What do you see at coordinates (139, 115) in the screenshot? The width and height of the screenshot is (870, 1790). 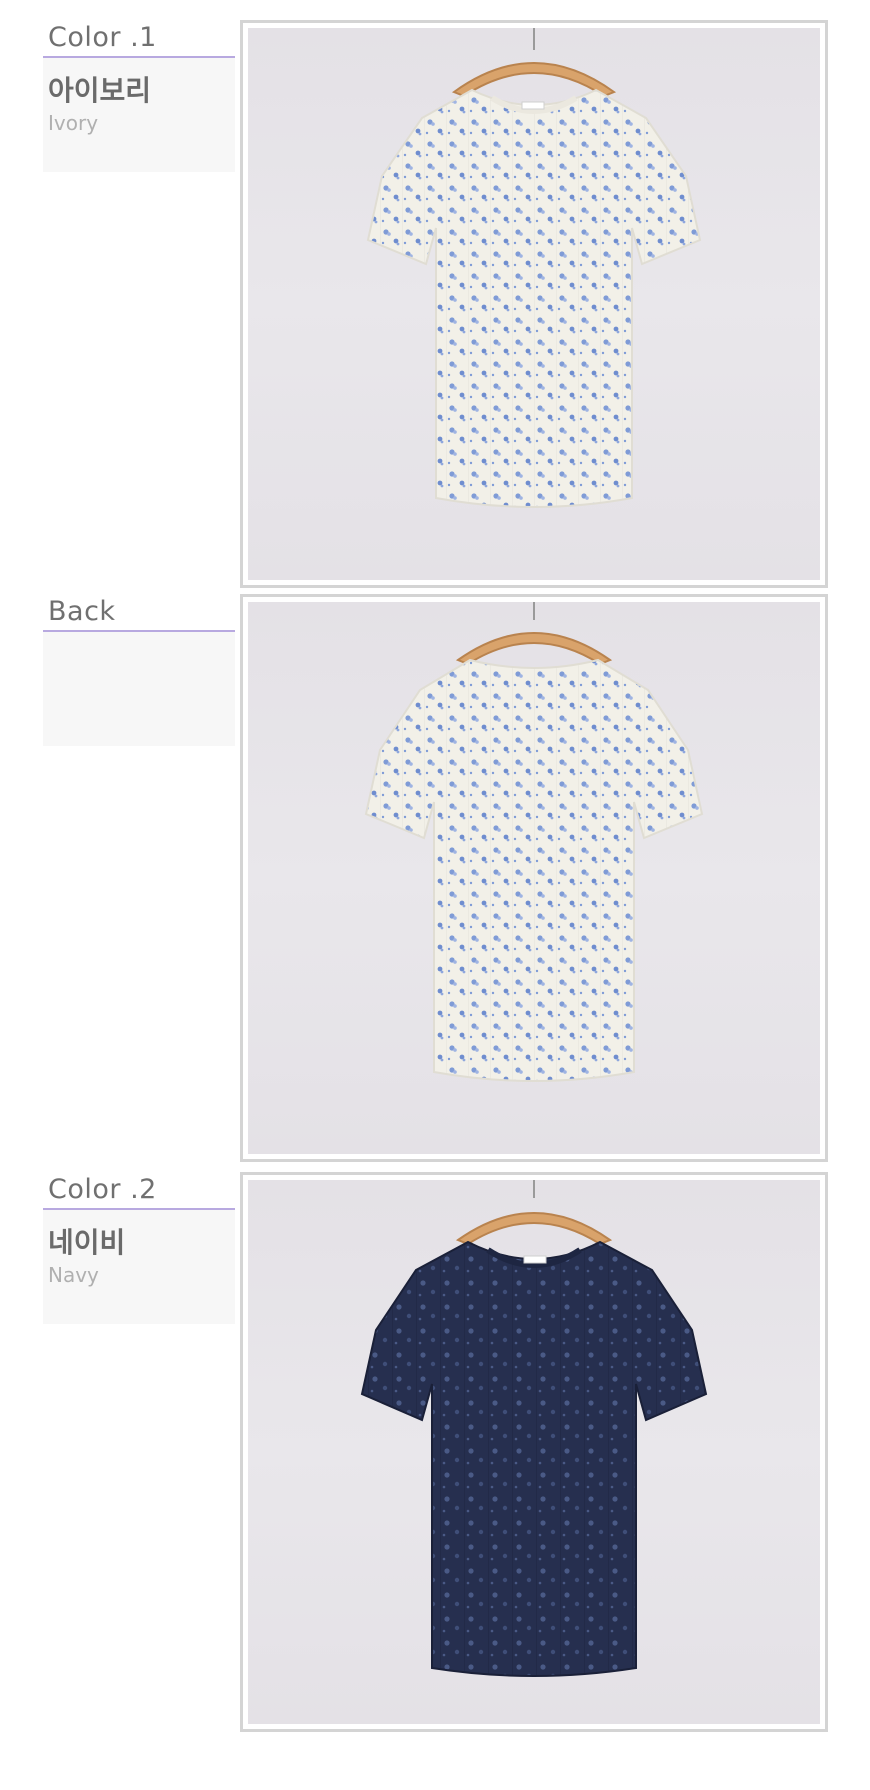 I see `color-name-box: 아이보리 Ivory` at bounding box center [139, 115].